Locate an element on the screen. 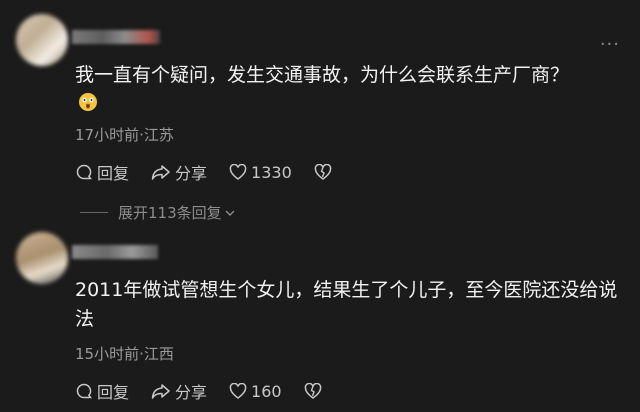 Image resolution: width=640 pixels, height=412 pixels. astonished-emoji-icon is located at coordinates (88, 102).